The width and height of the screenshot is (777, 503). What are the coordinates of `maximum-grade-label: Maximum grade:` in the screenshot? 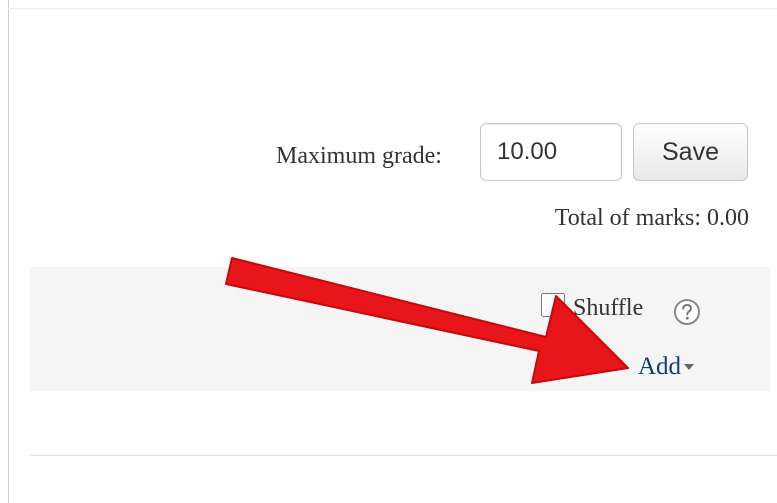 It's located at (359, 156).